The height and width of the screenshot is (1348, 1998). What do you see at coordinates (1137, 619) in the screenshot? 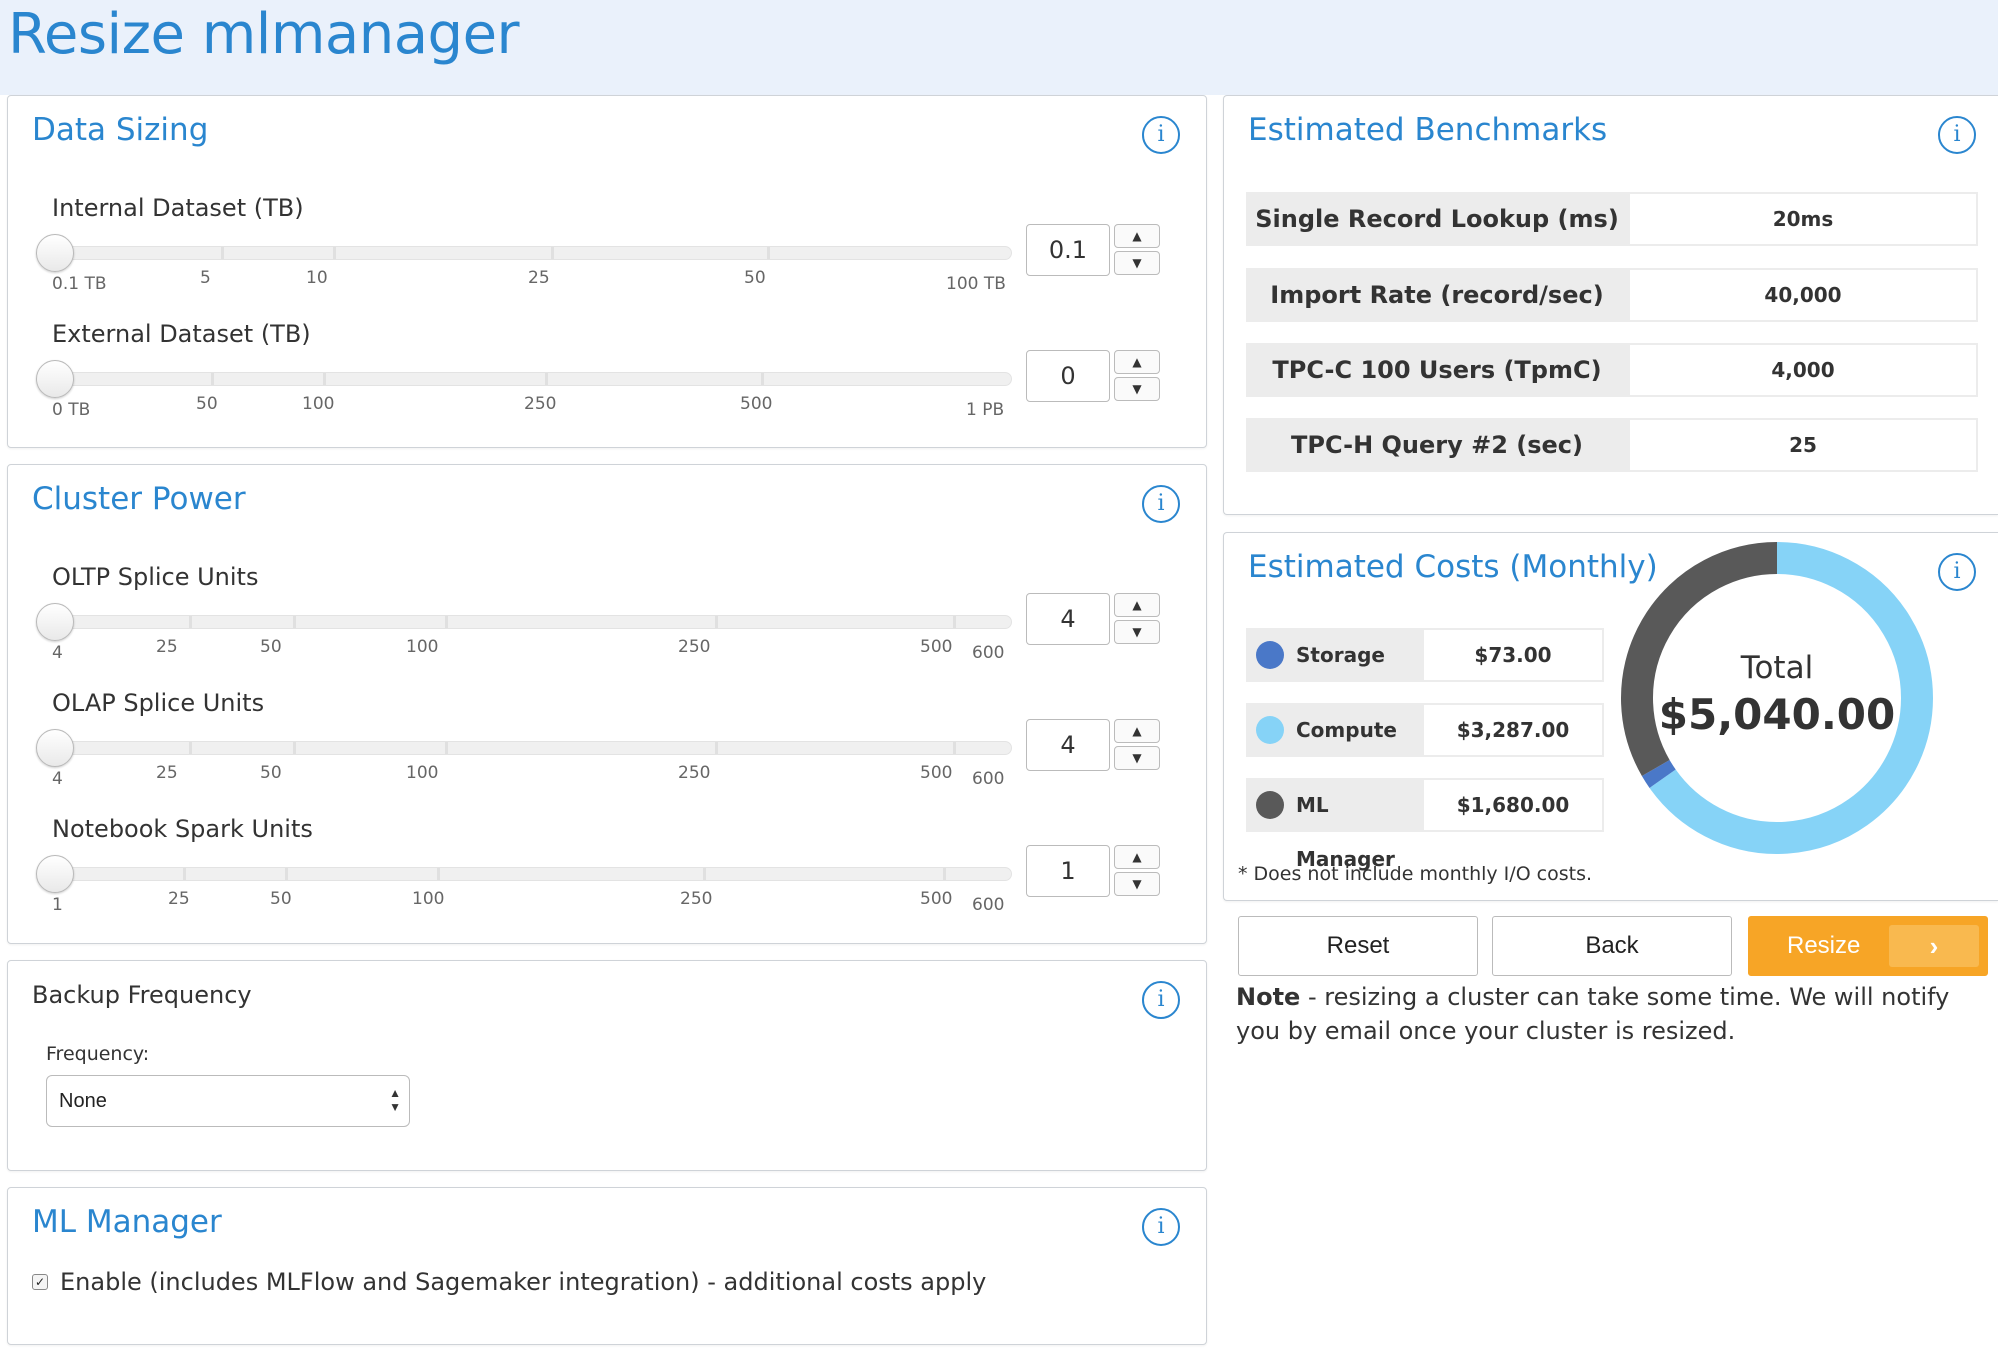
I see `oltp-units-spinner: ▲ ▼` at bounding box center [1137, 619].